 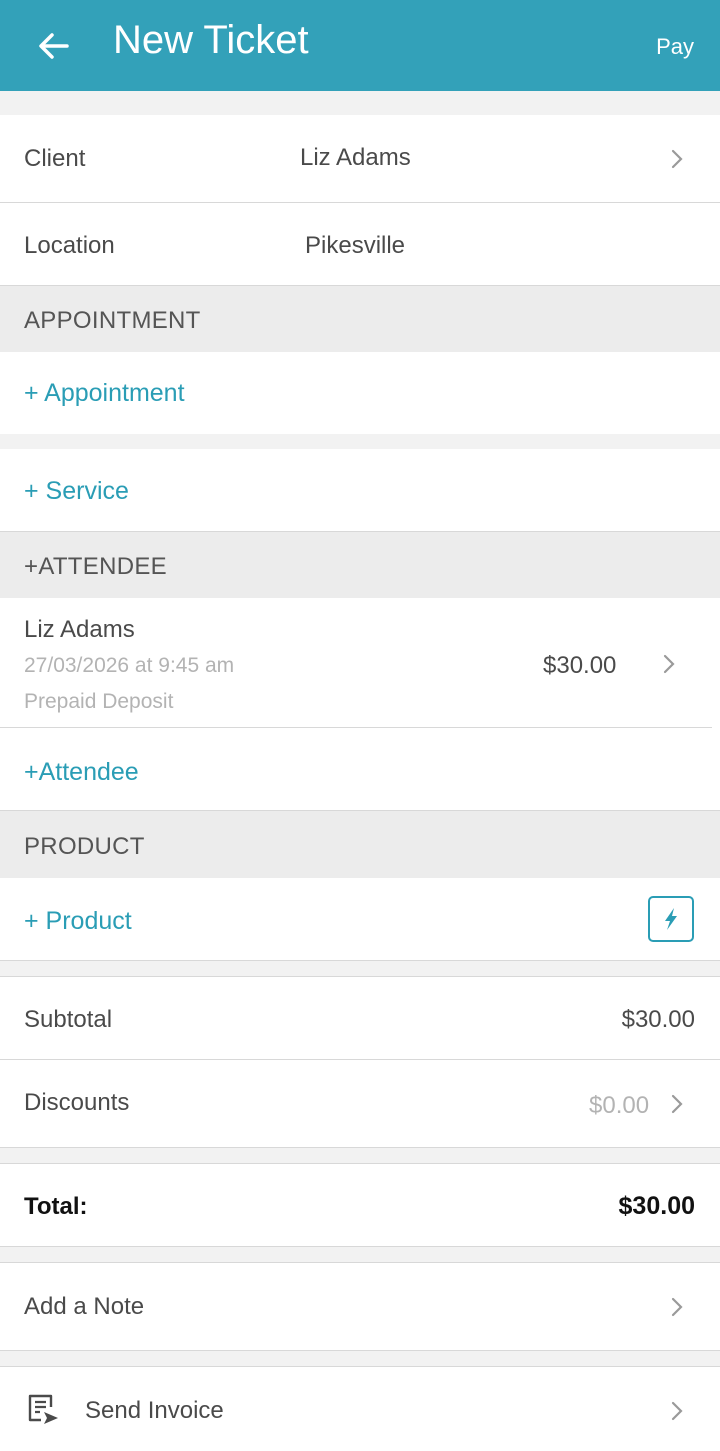 What do you see at coordinates (84, 846) in the screenshot?
I see `product-section-title: PRODUCT` at bounding box center [84, 846].